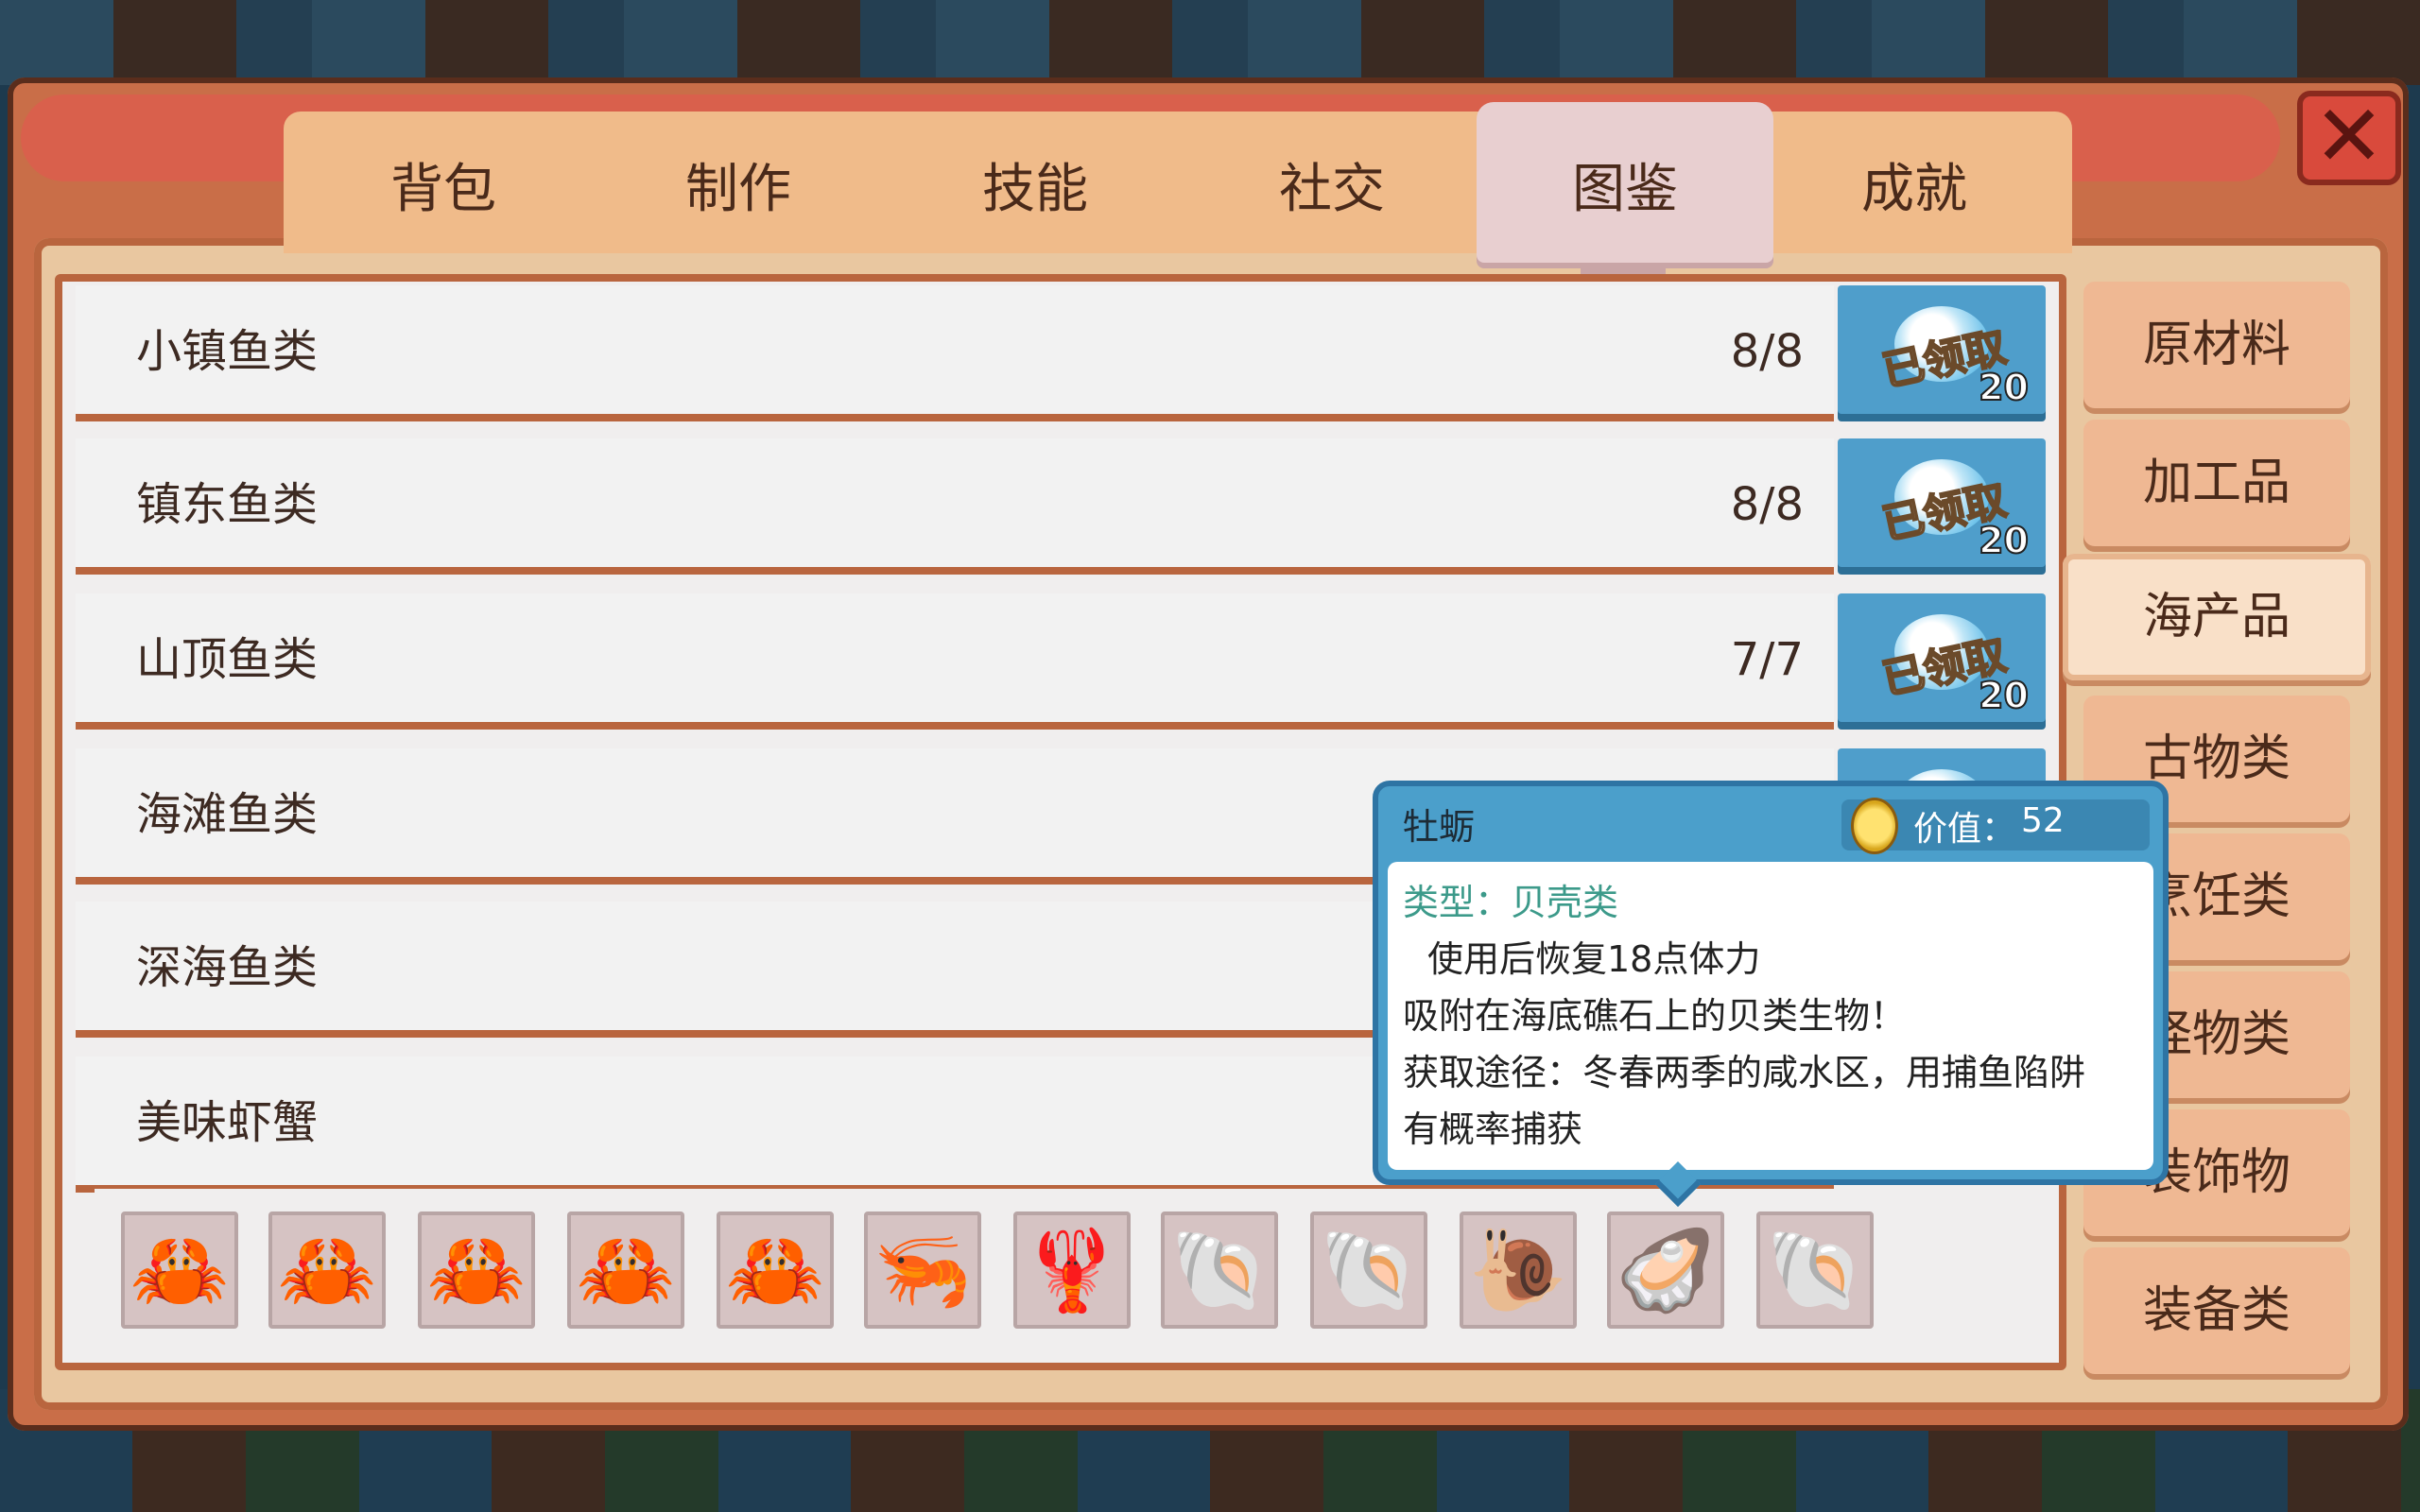 The width and height of the screenshot is (2420, 1512). I want to click on tab-collection: 图鉴, so click(1625, 194).